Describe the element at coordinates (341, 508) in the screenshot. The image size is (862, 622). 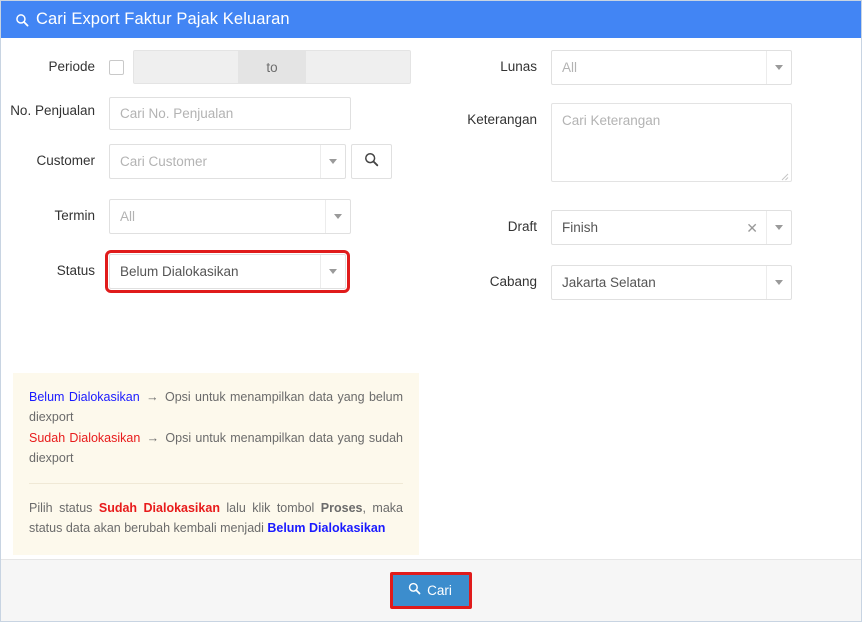
I see `info-note-term-bold: Proses` at that location.